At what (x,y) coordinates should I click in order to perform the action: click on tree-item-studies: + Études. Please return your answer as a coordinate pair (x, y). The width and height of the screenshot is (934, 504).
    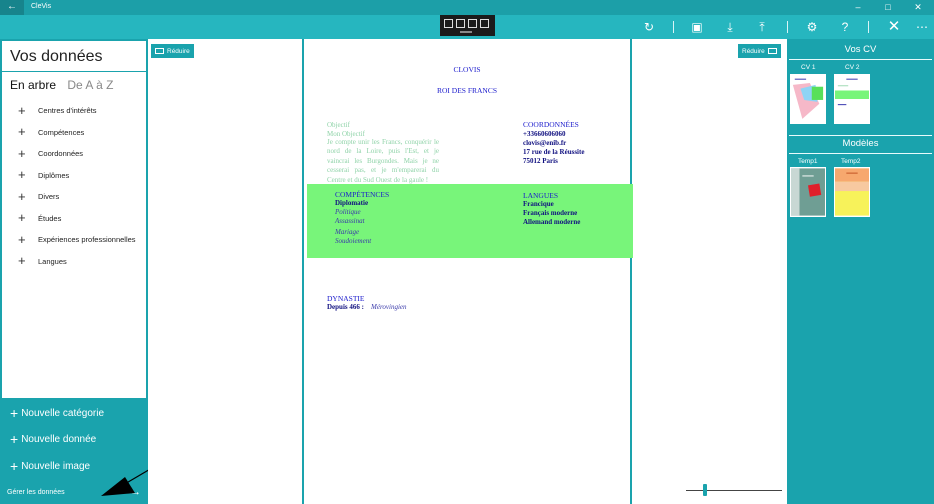
    Looking at the image, I should click on (82, 219).